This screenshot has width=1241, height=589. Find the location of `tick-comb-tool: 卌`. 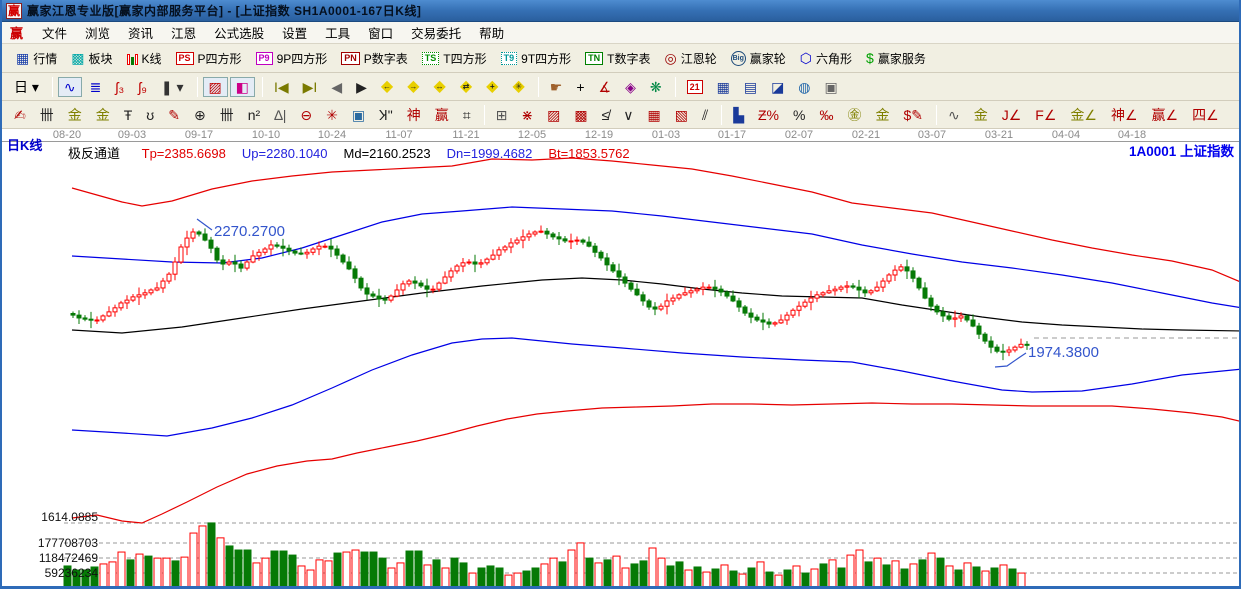

tick-comb-tool: 卌 is located at coordinates (227, 115).